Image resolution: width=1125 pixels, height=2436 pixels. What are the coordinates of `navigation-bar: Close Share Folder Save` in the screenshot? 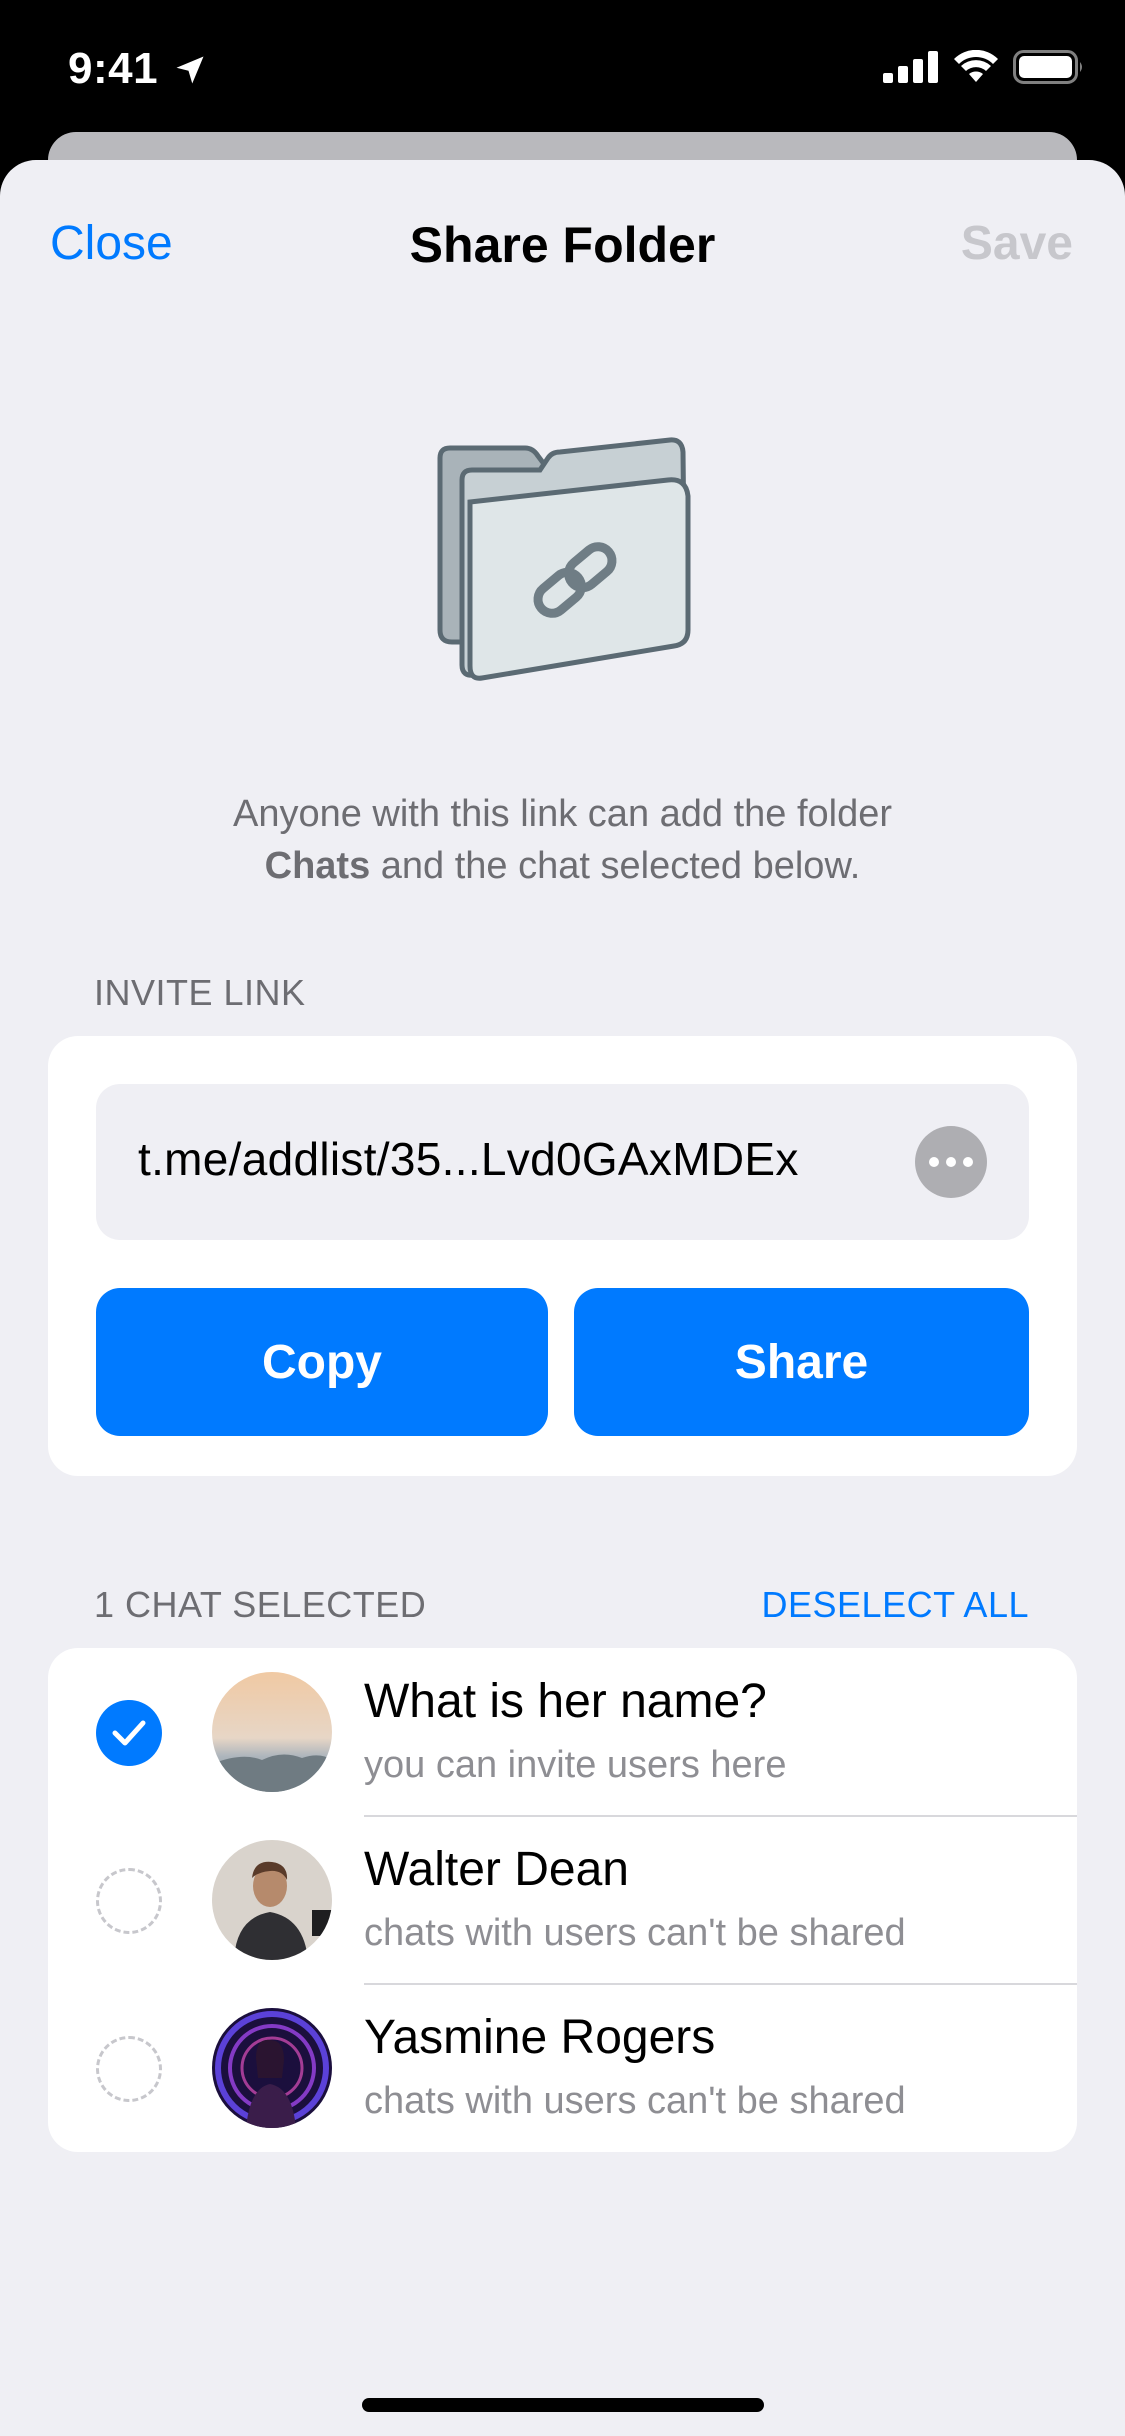 It's located at (562, 245).